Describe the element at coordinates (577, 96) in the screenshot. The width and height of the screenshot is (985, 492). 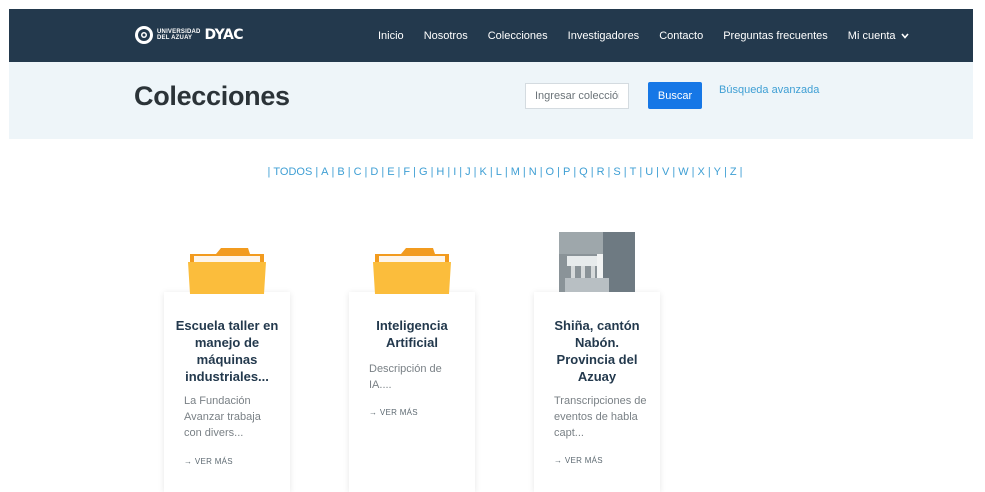
I see `collection-search-input` at that location.